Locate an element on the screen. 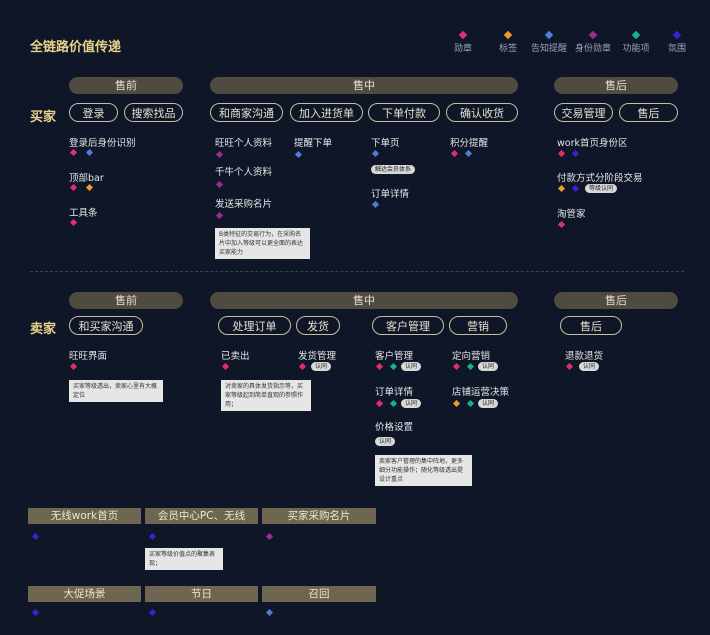 This screenshot has height=635, width=710. extra-bar-member-center: 会员中心PC、无线 is located at coordinates (201, 516).